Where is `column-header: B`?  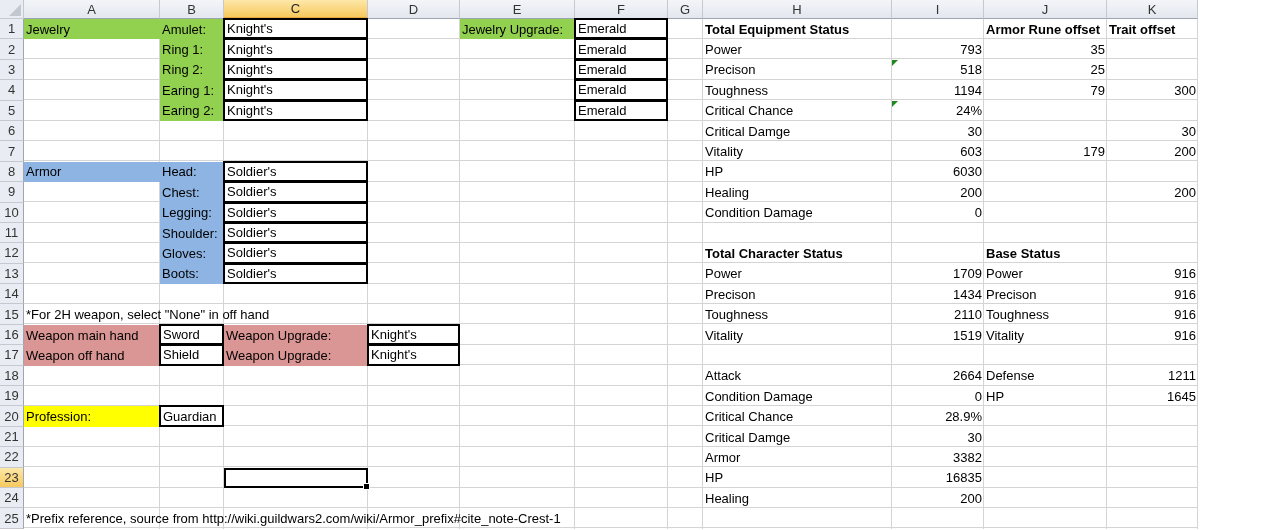
column-header: B is located at coordinates (192, 9).